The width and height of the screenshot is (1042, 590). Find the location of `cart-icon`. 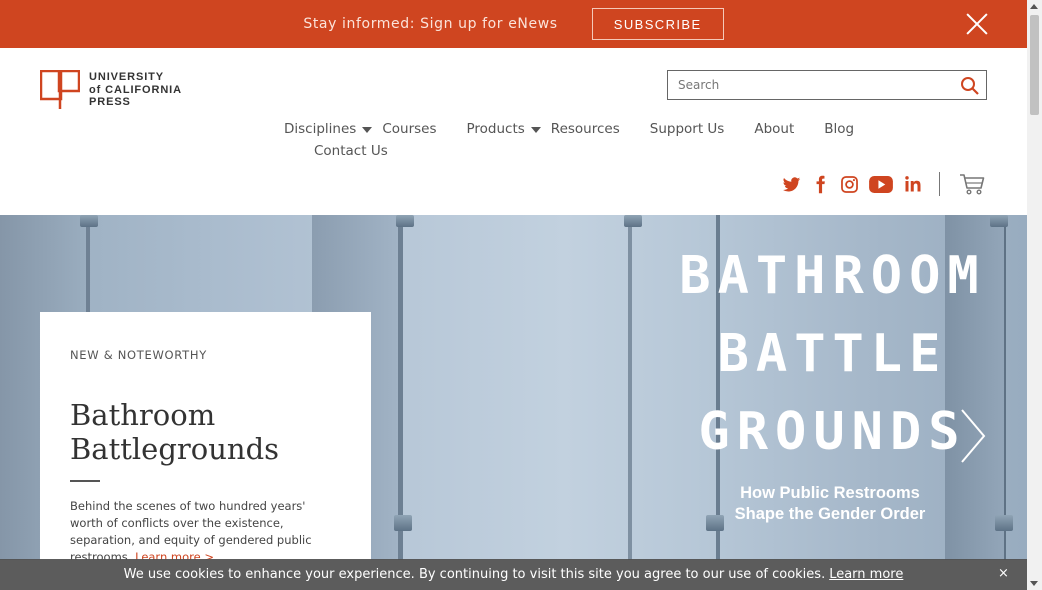

cart-icon is located at coordinates (972, 184).